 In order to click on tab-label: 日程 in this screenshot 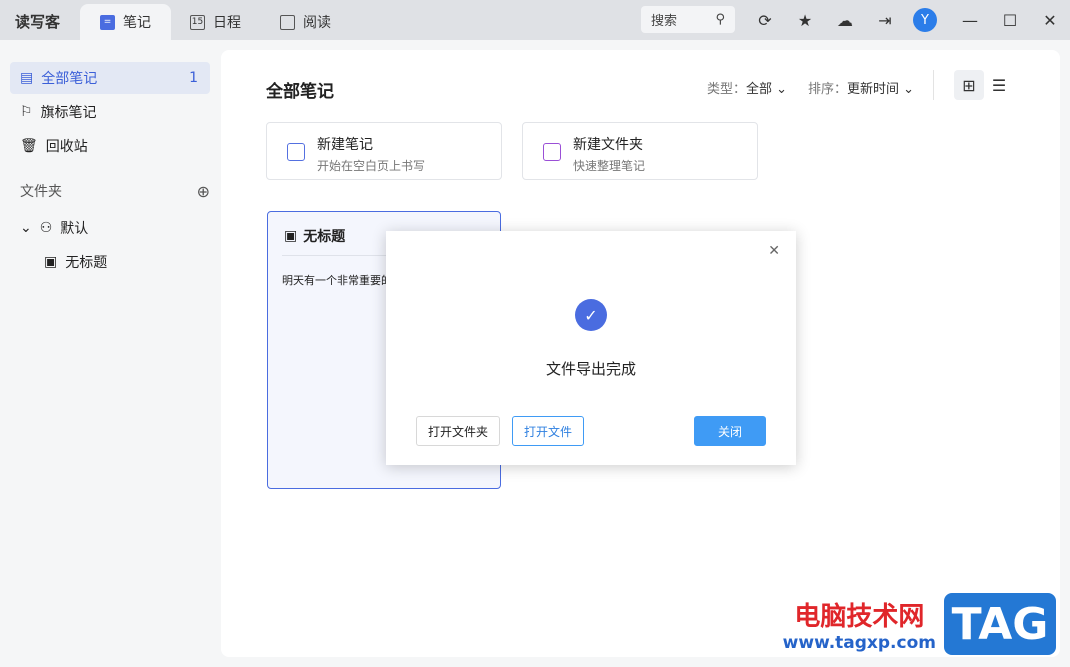, I will do `click(227, 23)`.